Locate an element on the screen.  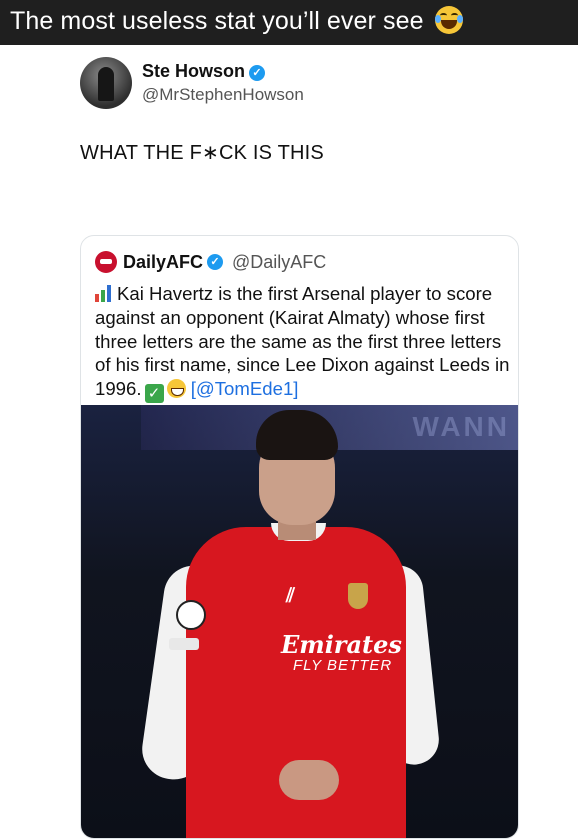
arsenal-crest-icon is located at coordinates (358, 596).